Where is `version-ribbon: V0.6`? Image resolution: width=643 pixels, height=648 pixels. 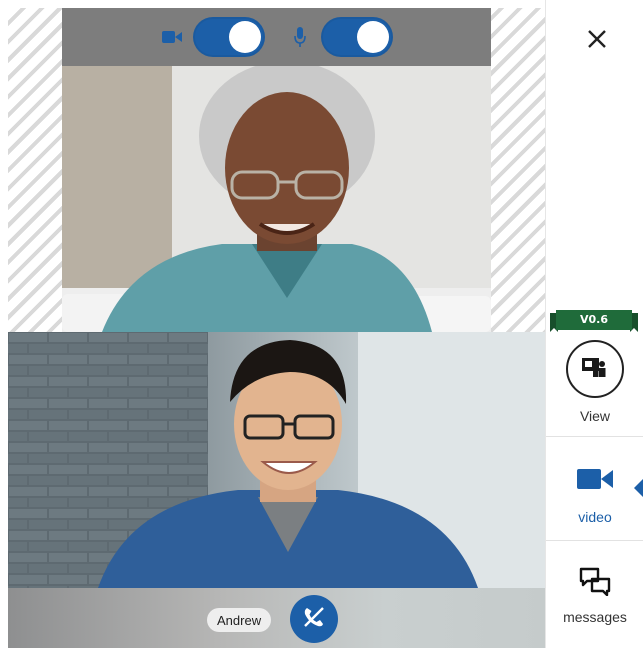 version-ribbon: V0.6 is located at coordinates (594, 321).